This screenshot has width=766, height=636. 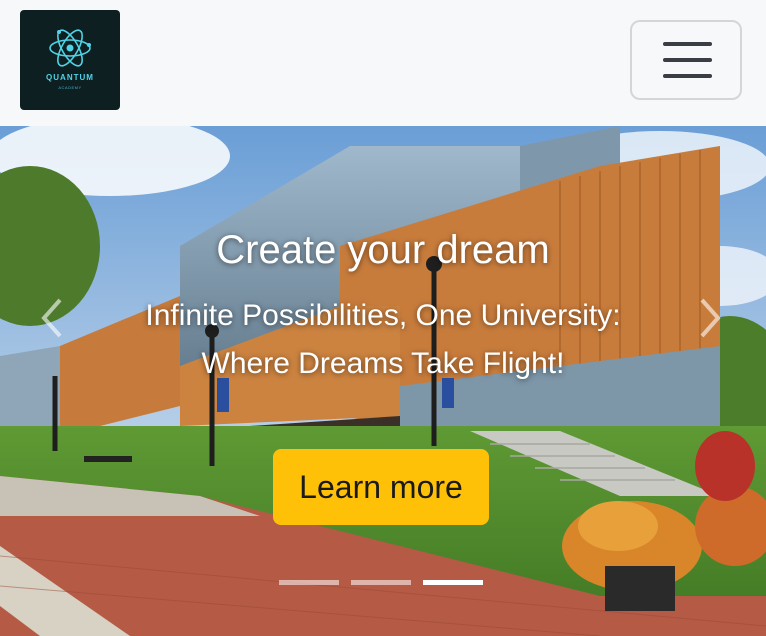 I want to click on atom-icon, so click(x=70, y=48).